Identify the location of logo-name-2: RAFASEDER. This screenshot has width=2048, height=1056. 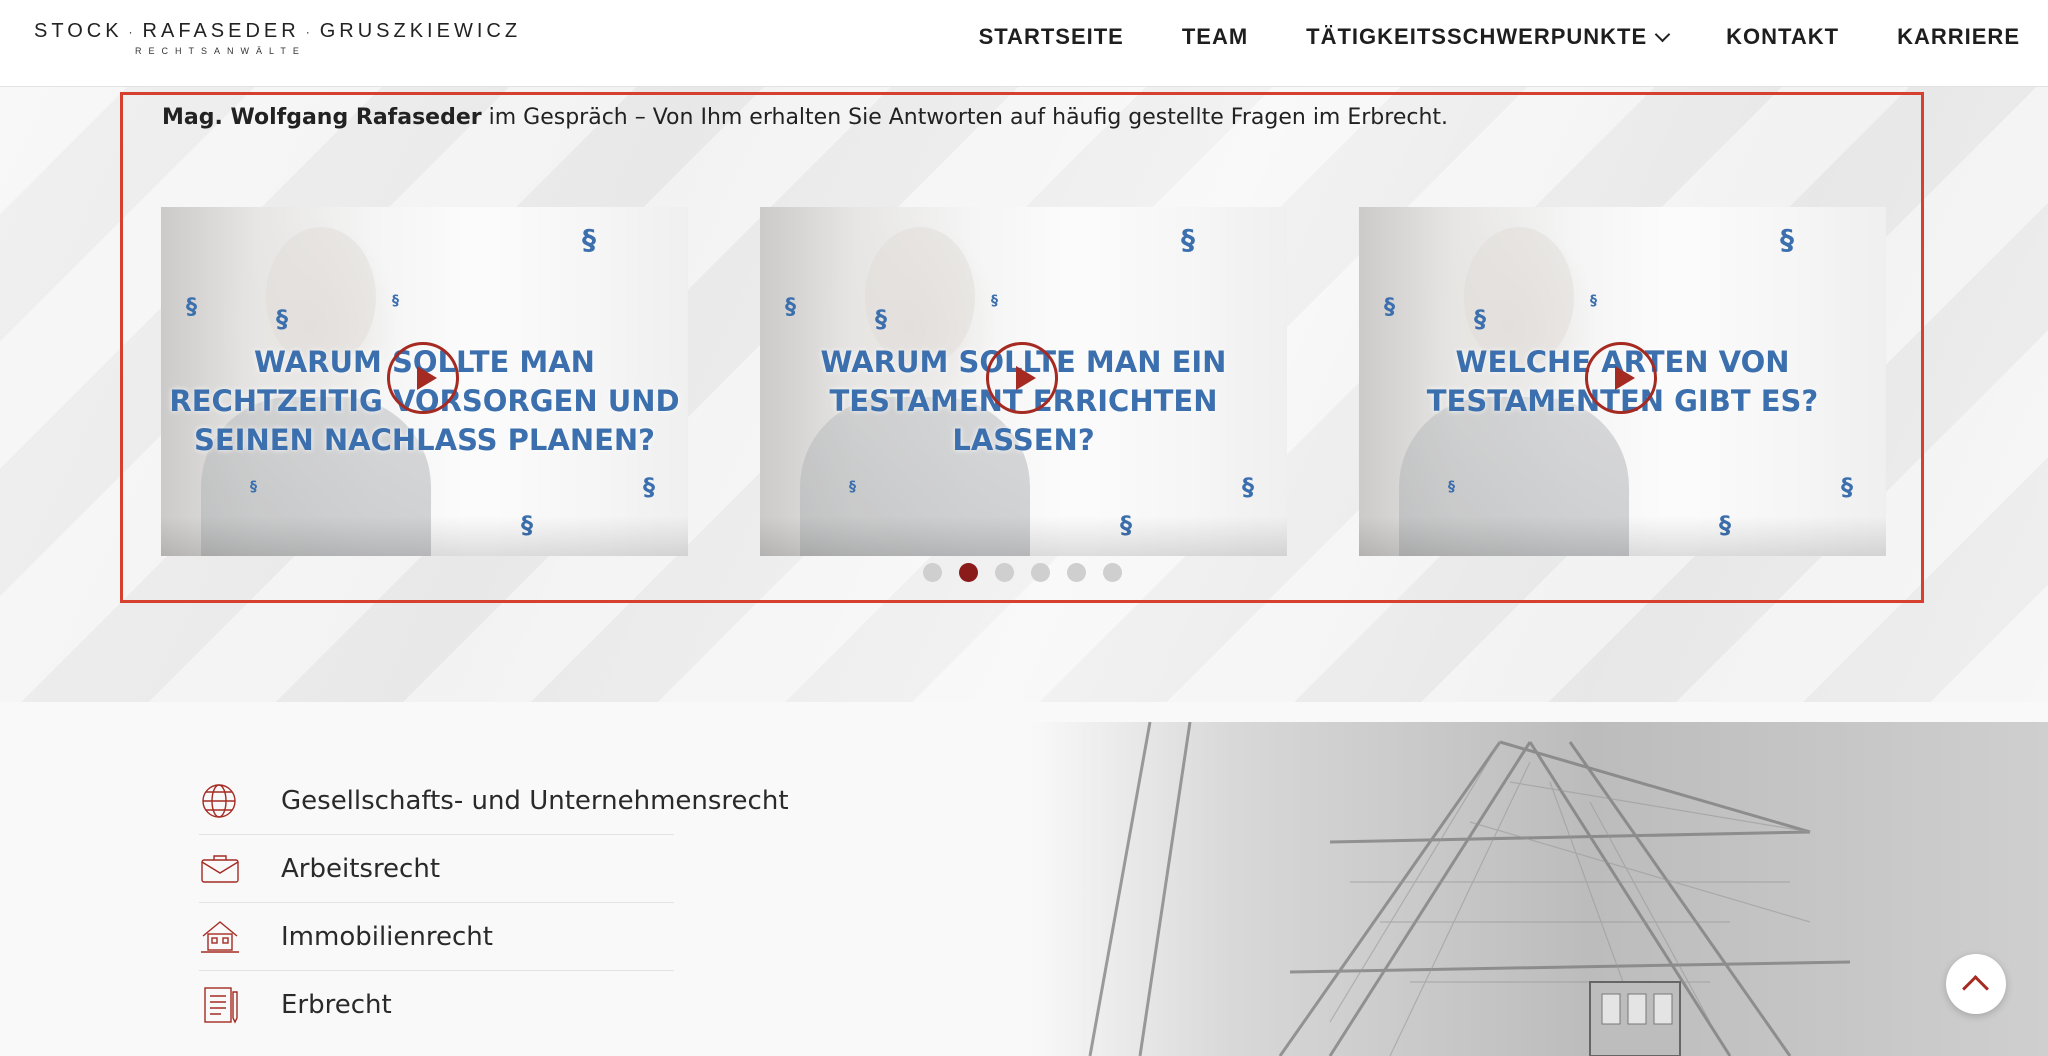
(221, 31).